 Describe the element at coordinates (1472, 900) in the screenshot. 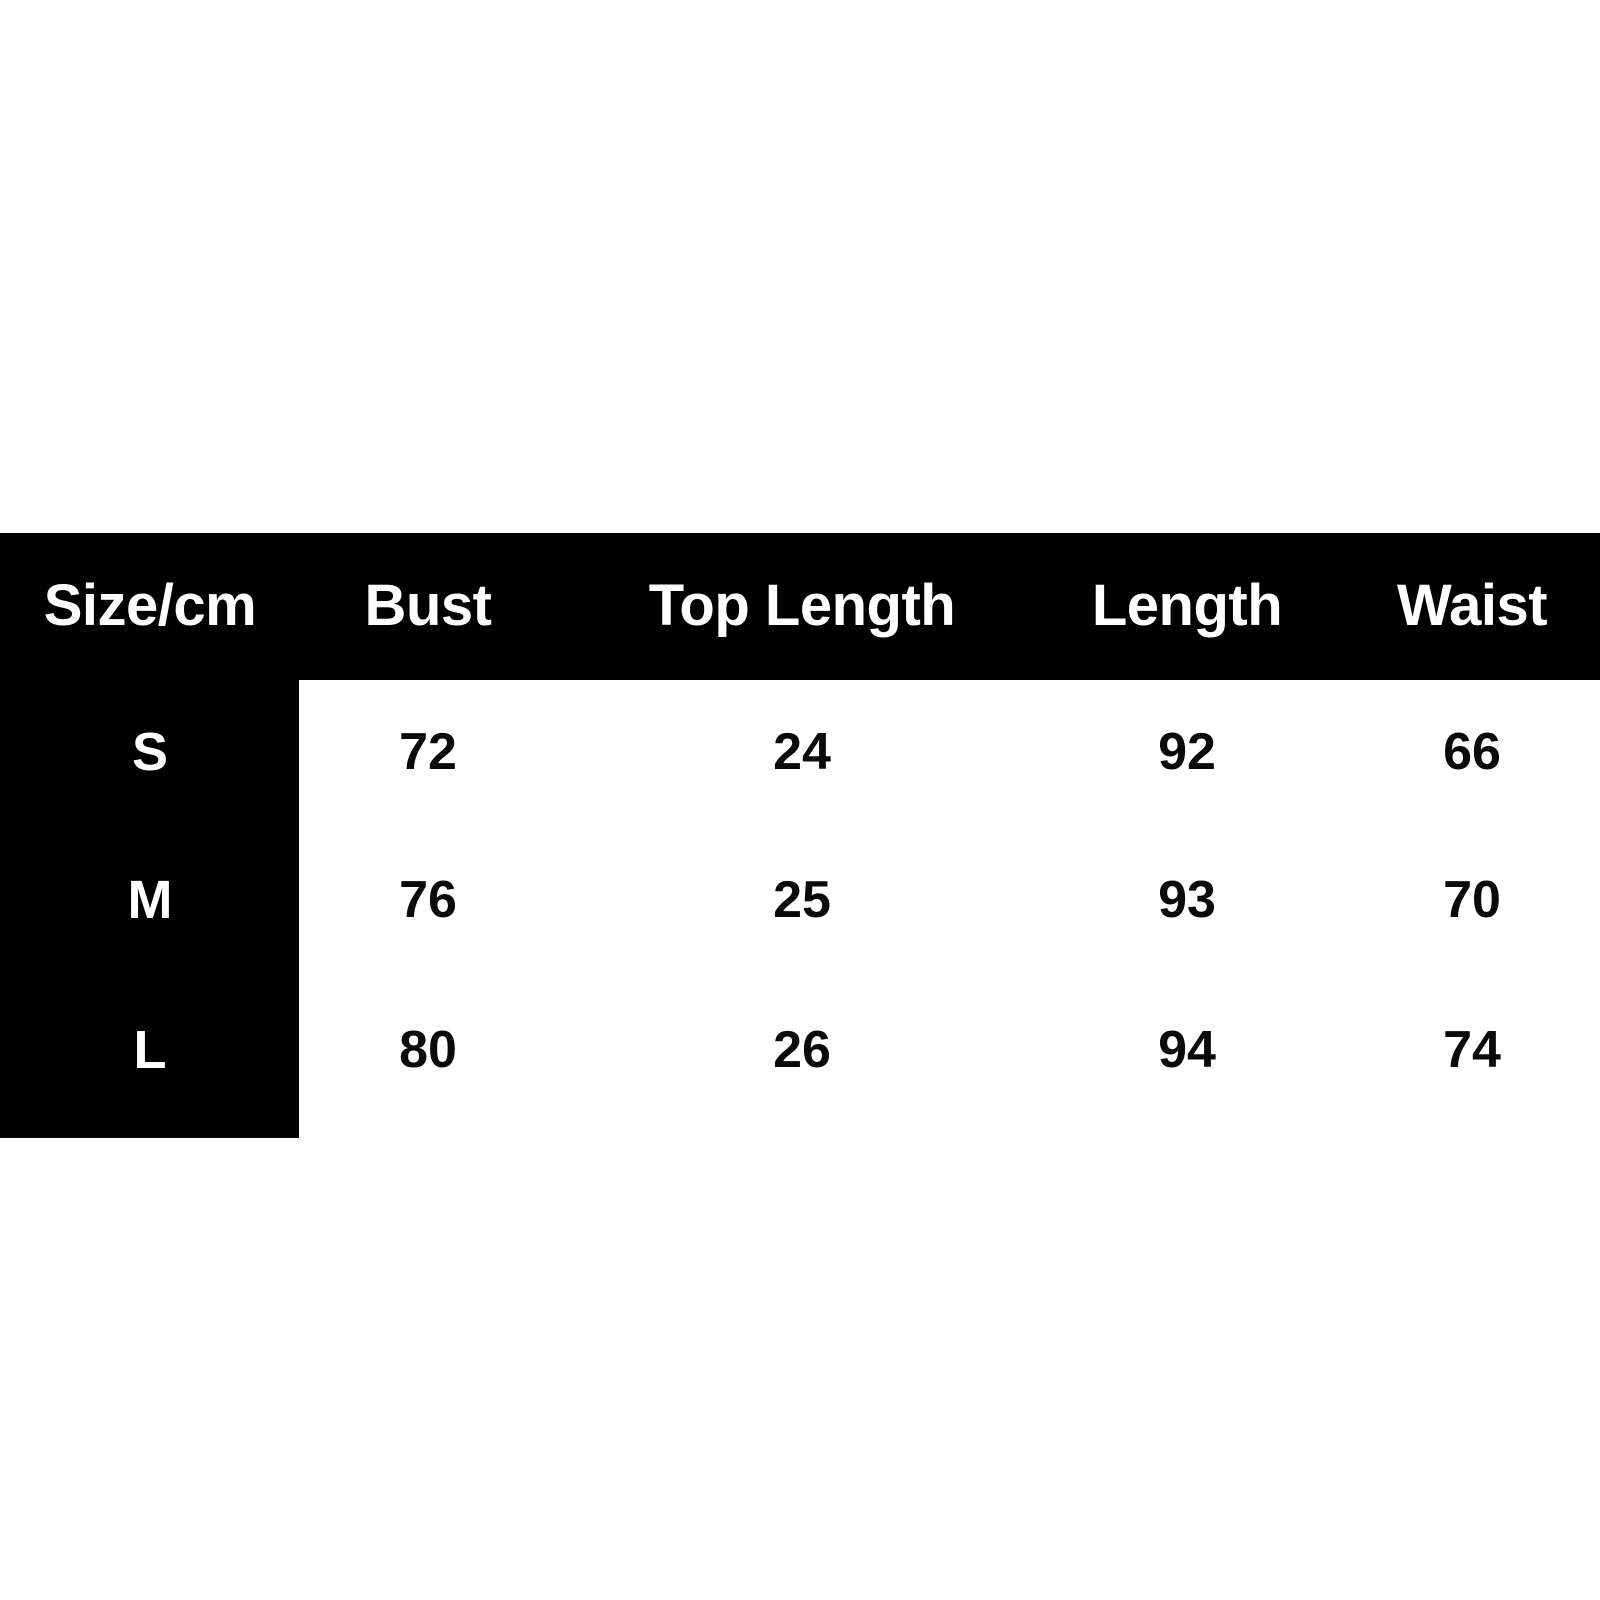

I see `table-cell-waist: 70` at that location.